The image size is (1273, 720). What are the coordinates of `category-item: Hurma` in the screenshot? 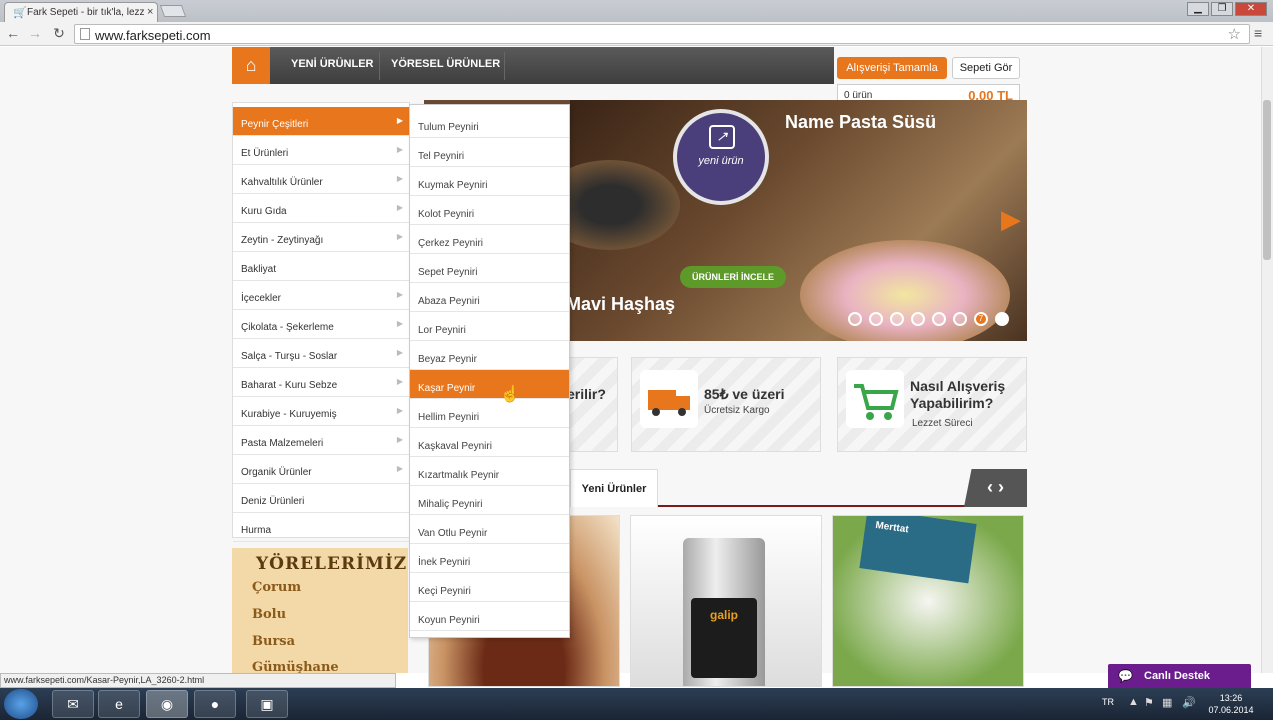 It's located at (321, 527).